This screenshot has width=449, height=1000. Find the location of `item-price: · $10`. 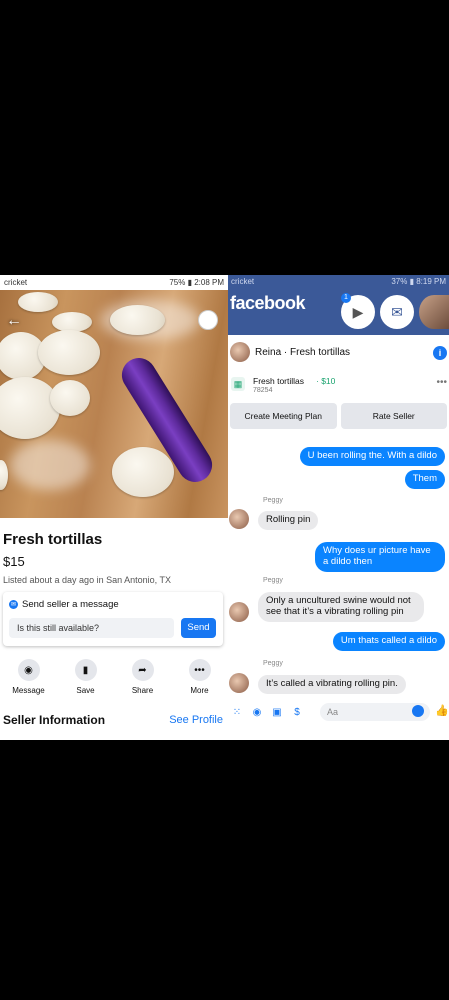

item-price: · $10 is located at coordinates (326, 381).